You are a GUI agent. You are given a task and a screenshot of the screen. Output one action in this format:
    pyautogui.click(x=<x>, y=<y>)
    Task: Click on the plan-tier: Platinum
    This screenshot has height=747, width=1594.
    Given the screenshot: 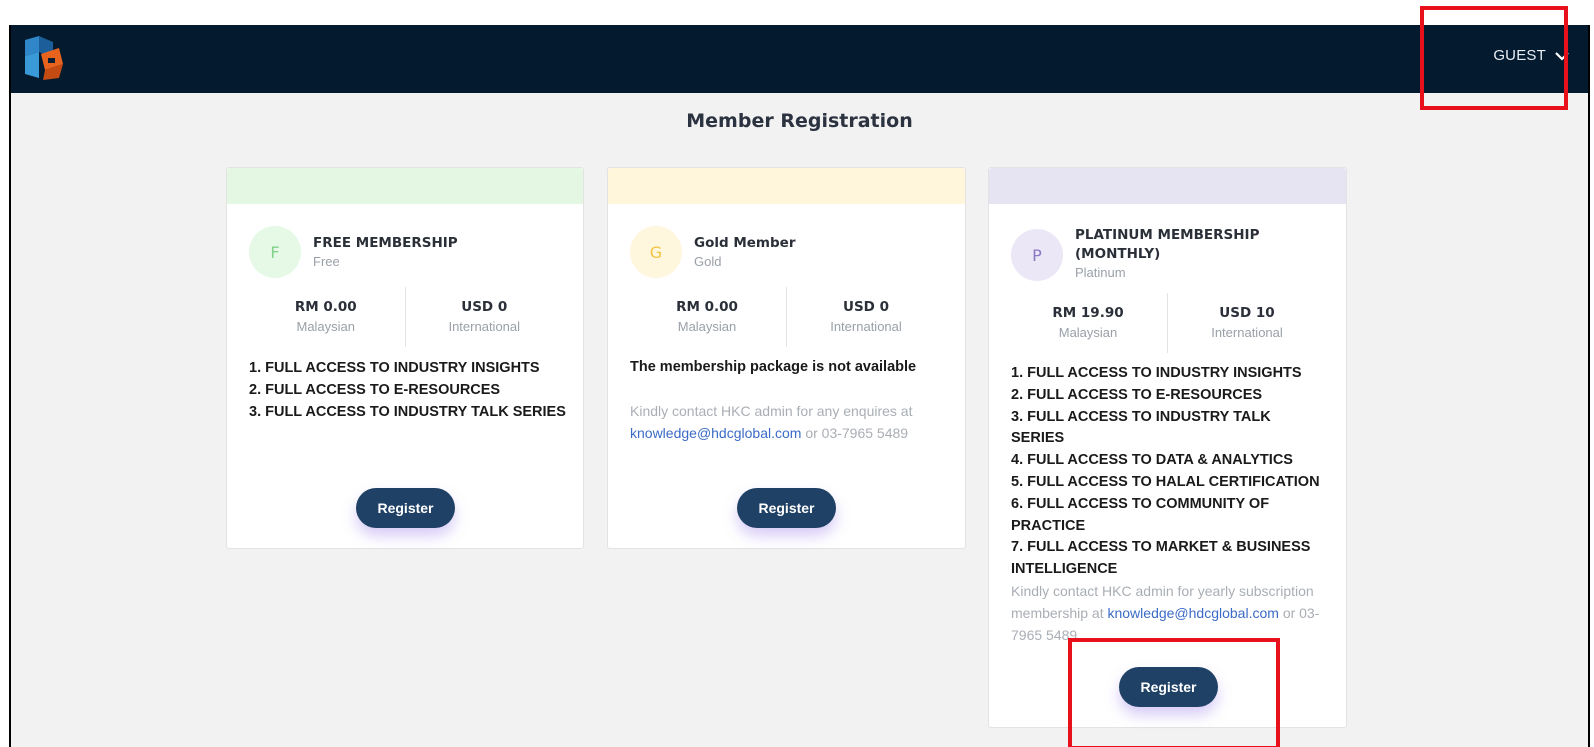 What is the action you would take?
    pyautogui.click(x=1100, y=272)
    